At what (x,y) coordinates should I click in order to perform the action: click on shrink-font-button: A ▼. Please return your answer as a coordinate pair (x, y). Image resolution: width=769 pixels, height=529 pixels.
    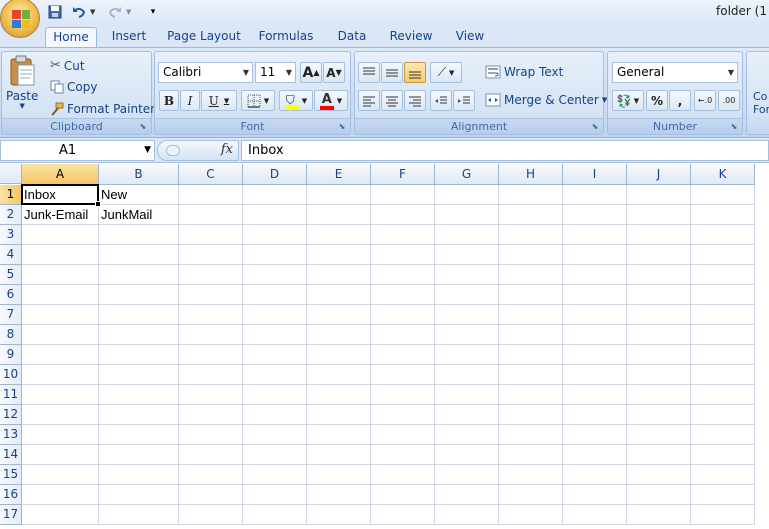
    Looking at the image, I should click on (334, 72).